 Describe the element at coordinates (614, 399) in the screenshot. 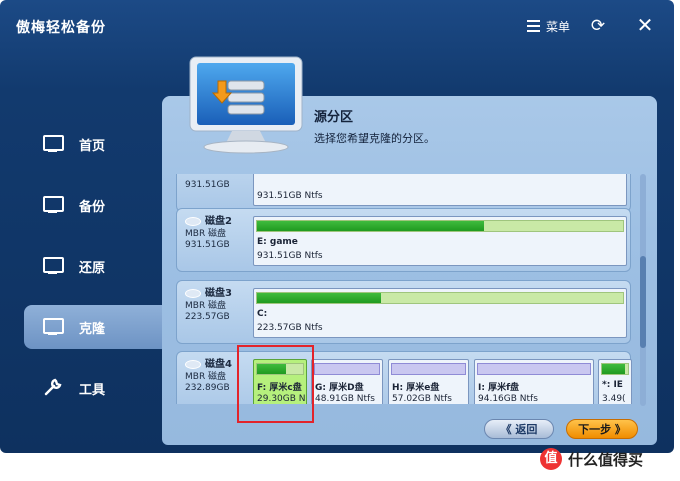

I see `partition-size: 3.49(` at that location.